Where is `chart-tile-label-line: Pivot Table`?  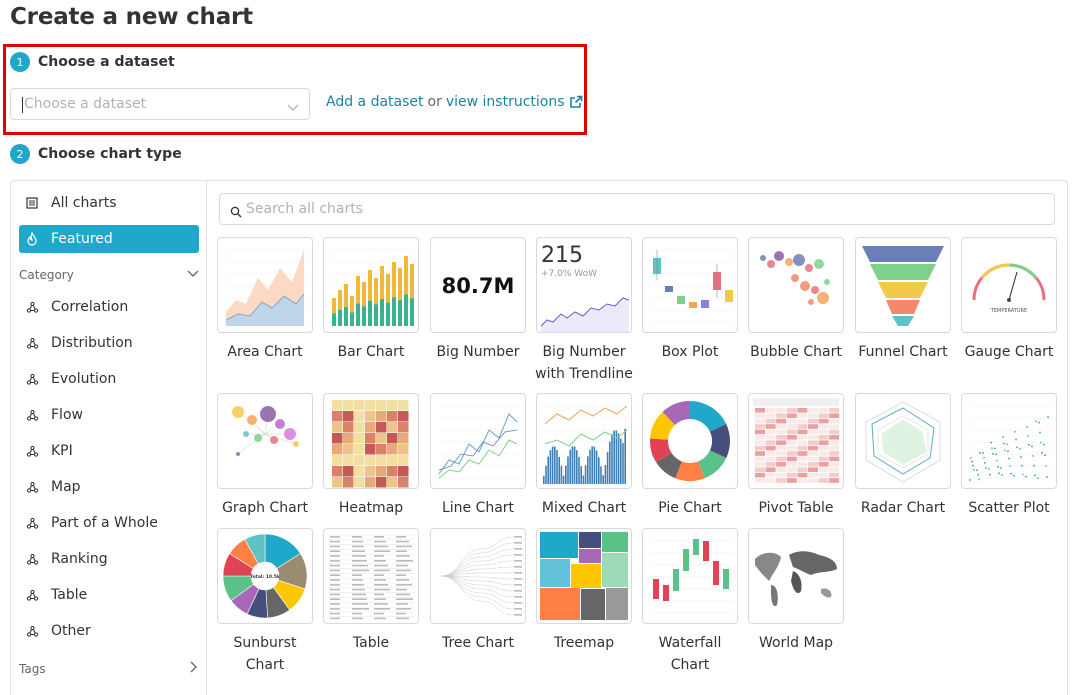 chart-tile-label-line: Pivot Table is located at coordinates (796, 508).